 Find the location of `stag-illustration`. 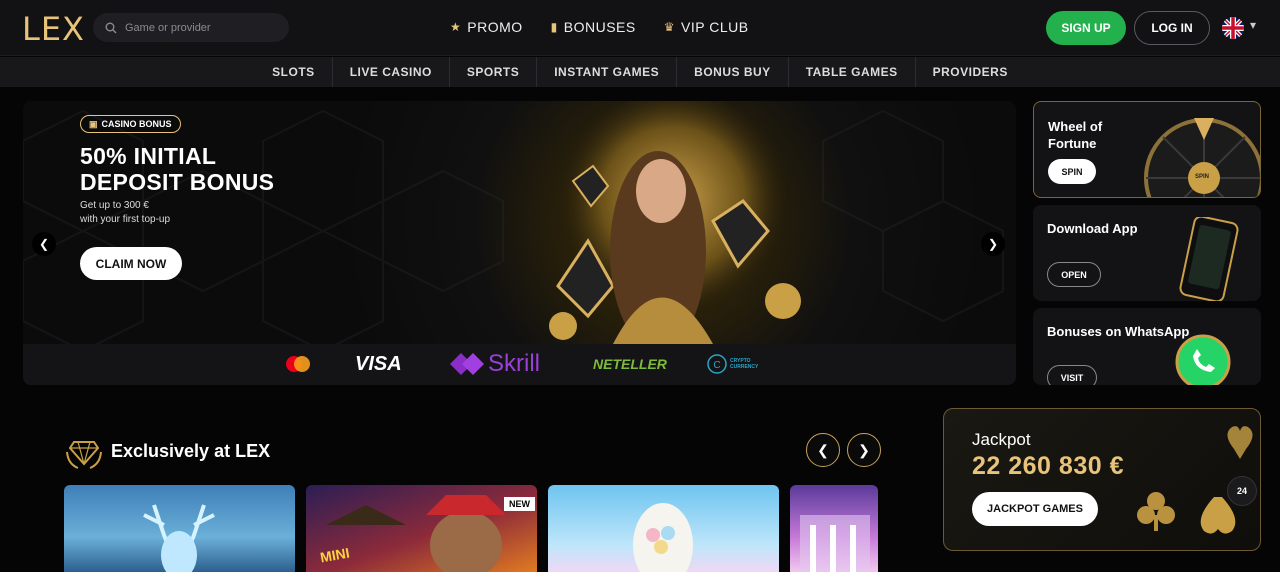

stag-illustration is located at coordinates (179, 538).